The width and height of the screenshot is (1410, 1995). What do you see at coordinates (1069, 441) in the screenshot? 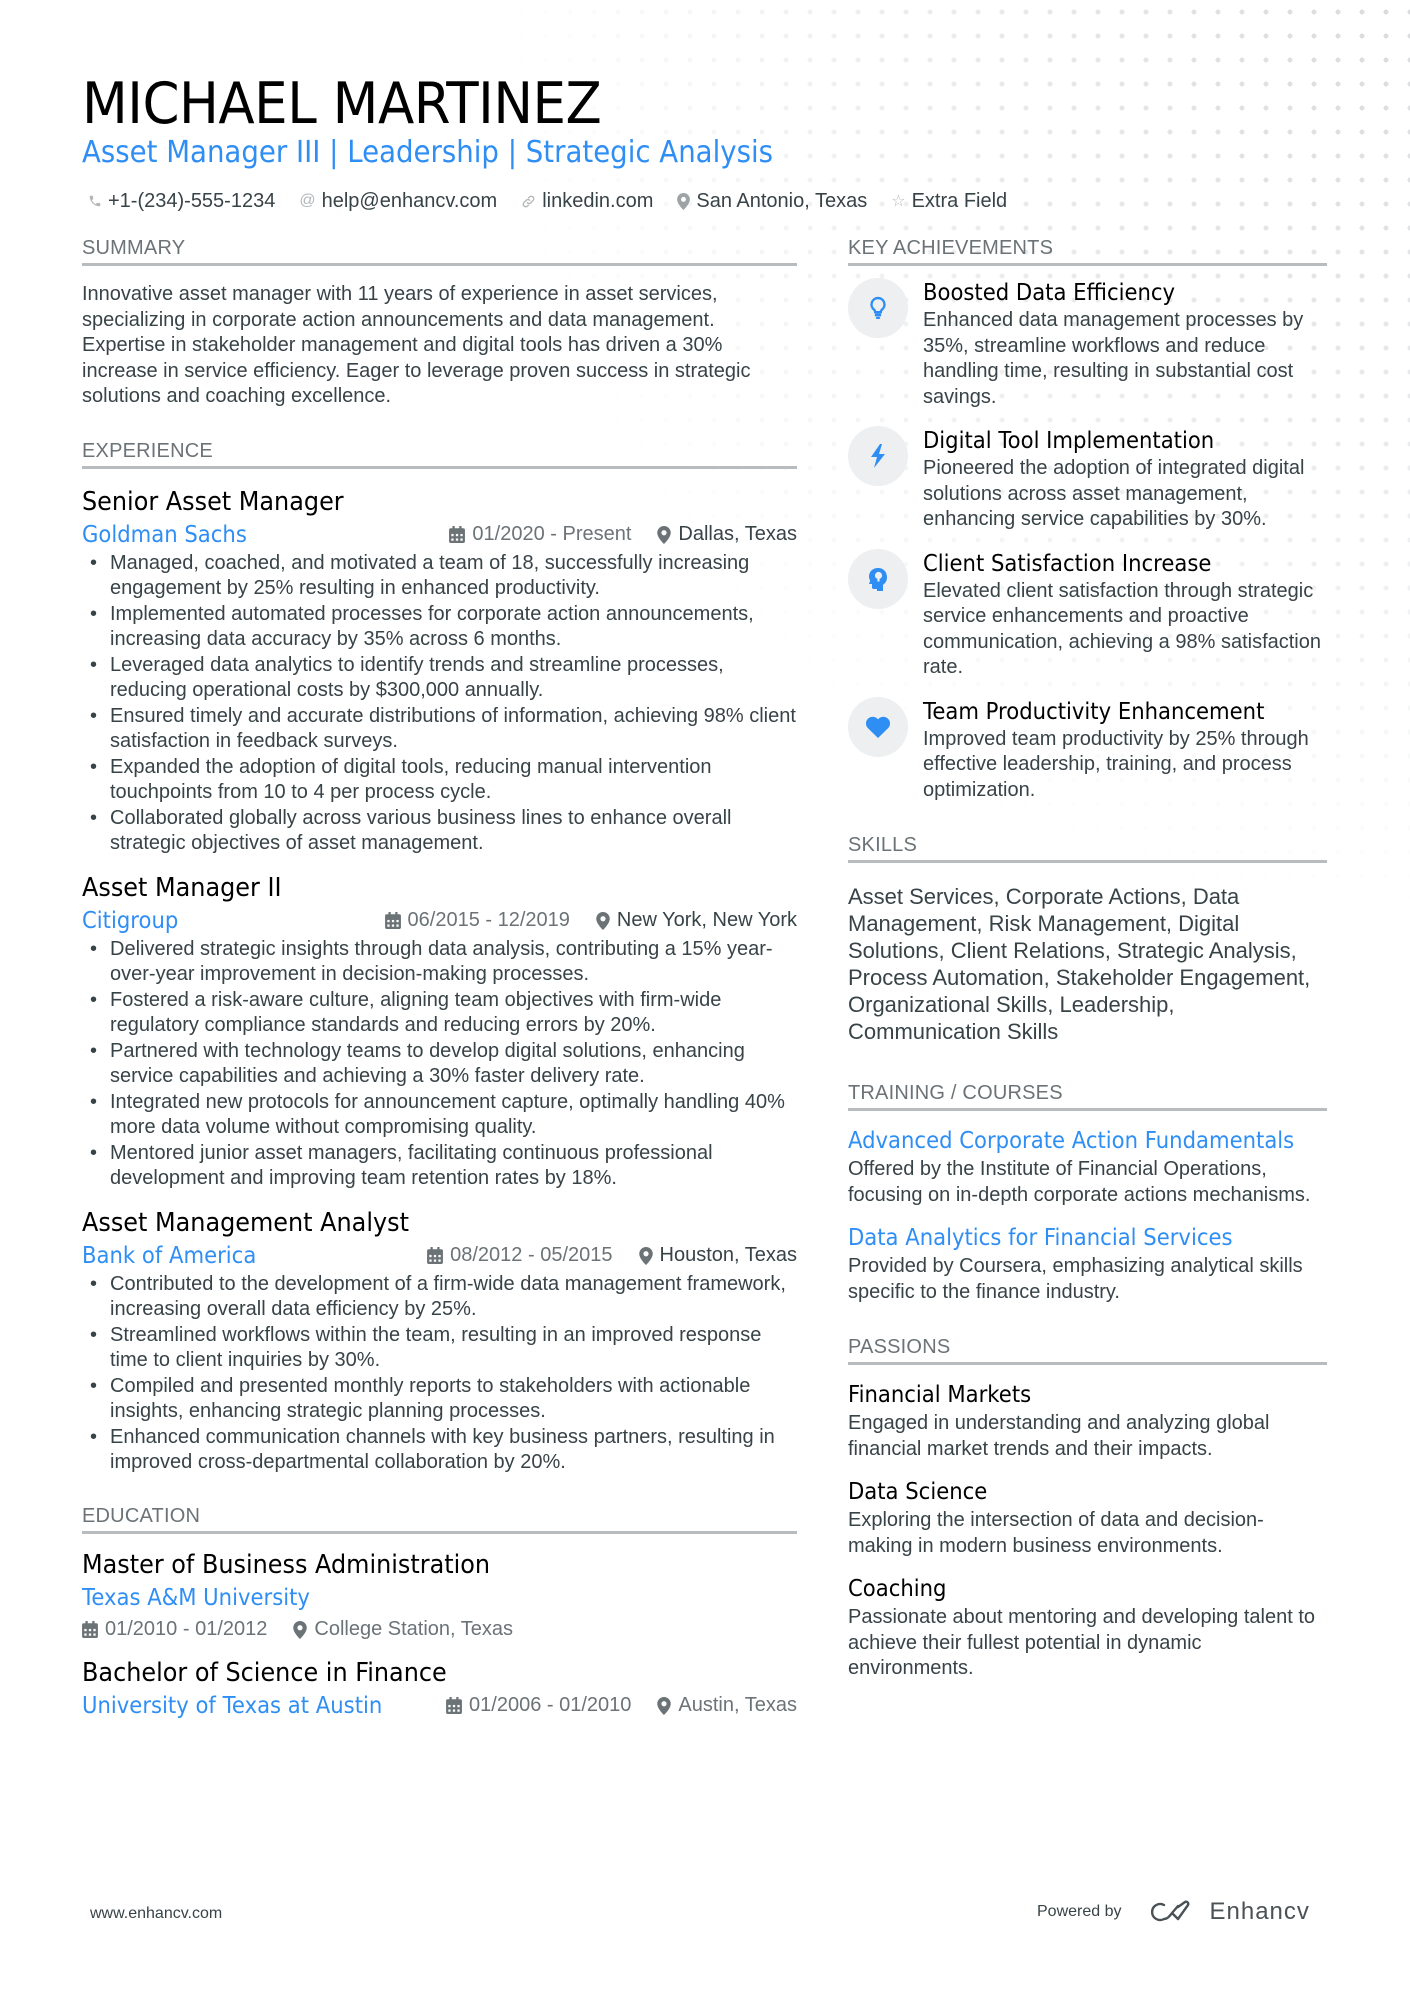
I see `achievement-title: Digital Tool Implementation` at bounding box center [1069, 441].